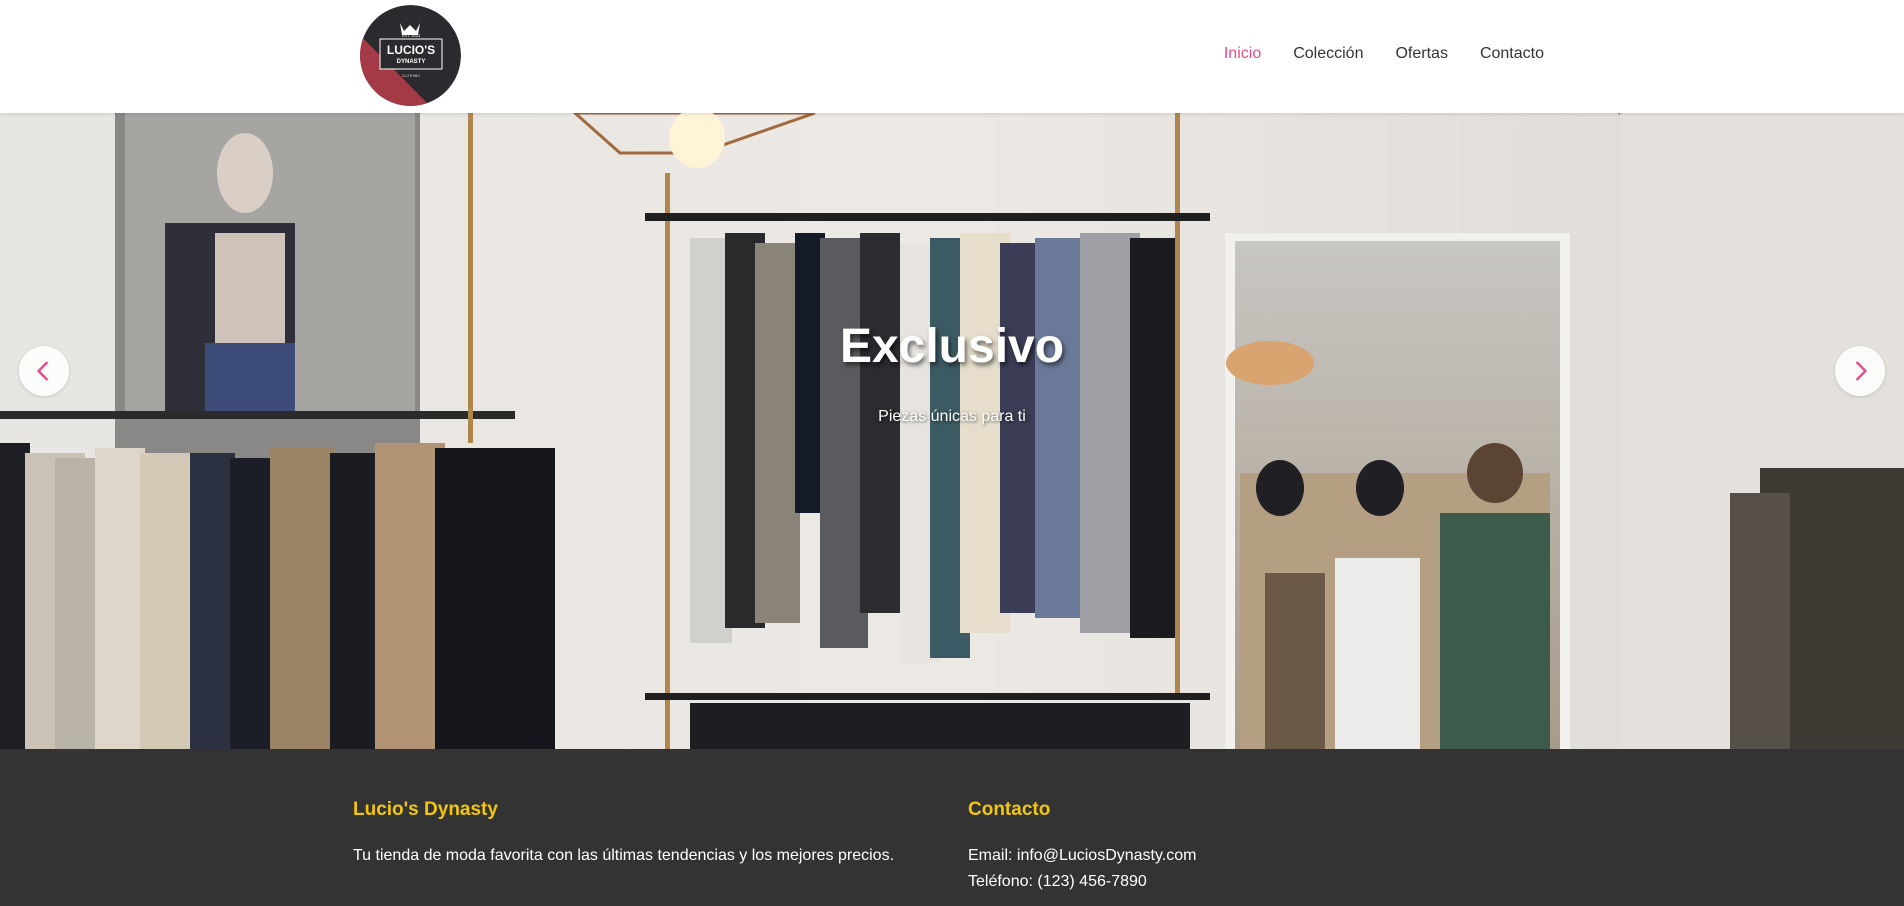  What do you see at coordinates (411, 50) in the screenshot?
I see `svg-text: LUCIO'S` at bounding box center [411, 50].